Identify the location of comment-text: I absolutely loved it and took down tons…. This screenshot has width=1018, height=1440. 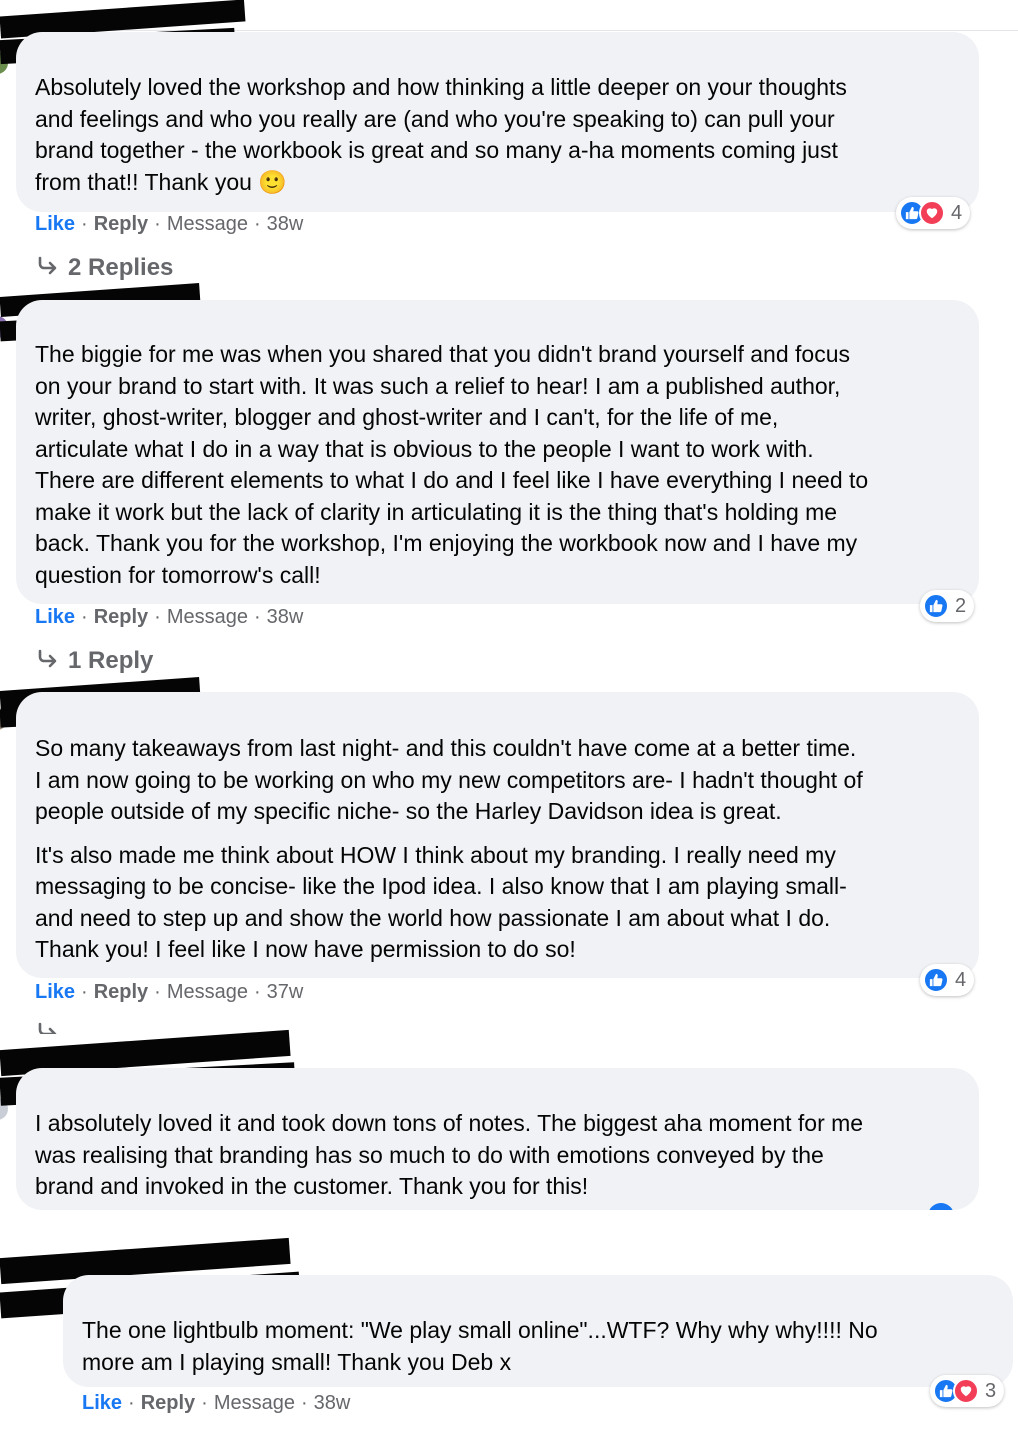
(449, 1154).